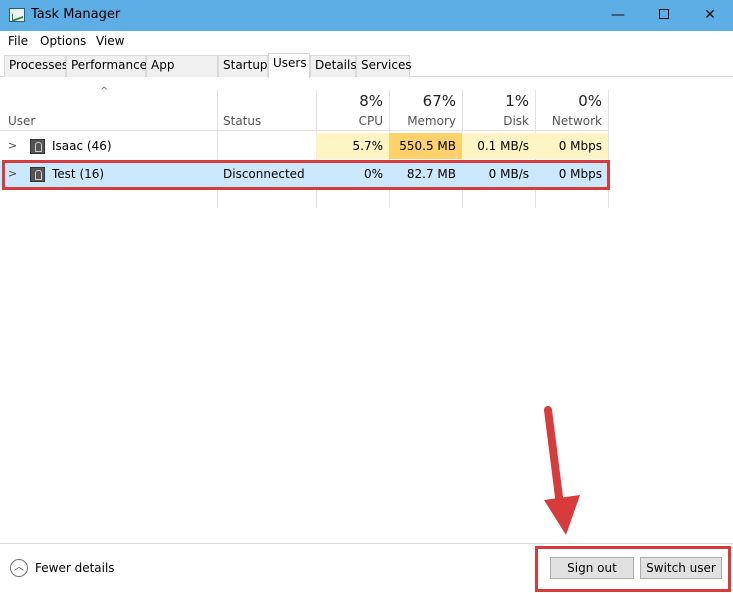 The width and height of the screenshot is (733, 593). I want to click on row-memory: 550.5 MB, so click(425, 146).